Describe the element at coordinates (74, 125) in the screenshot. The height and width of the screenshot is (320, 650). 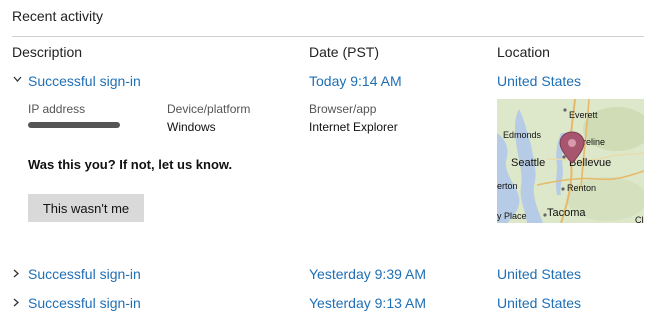
I see `ip-address-redacted` at that location.